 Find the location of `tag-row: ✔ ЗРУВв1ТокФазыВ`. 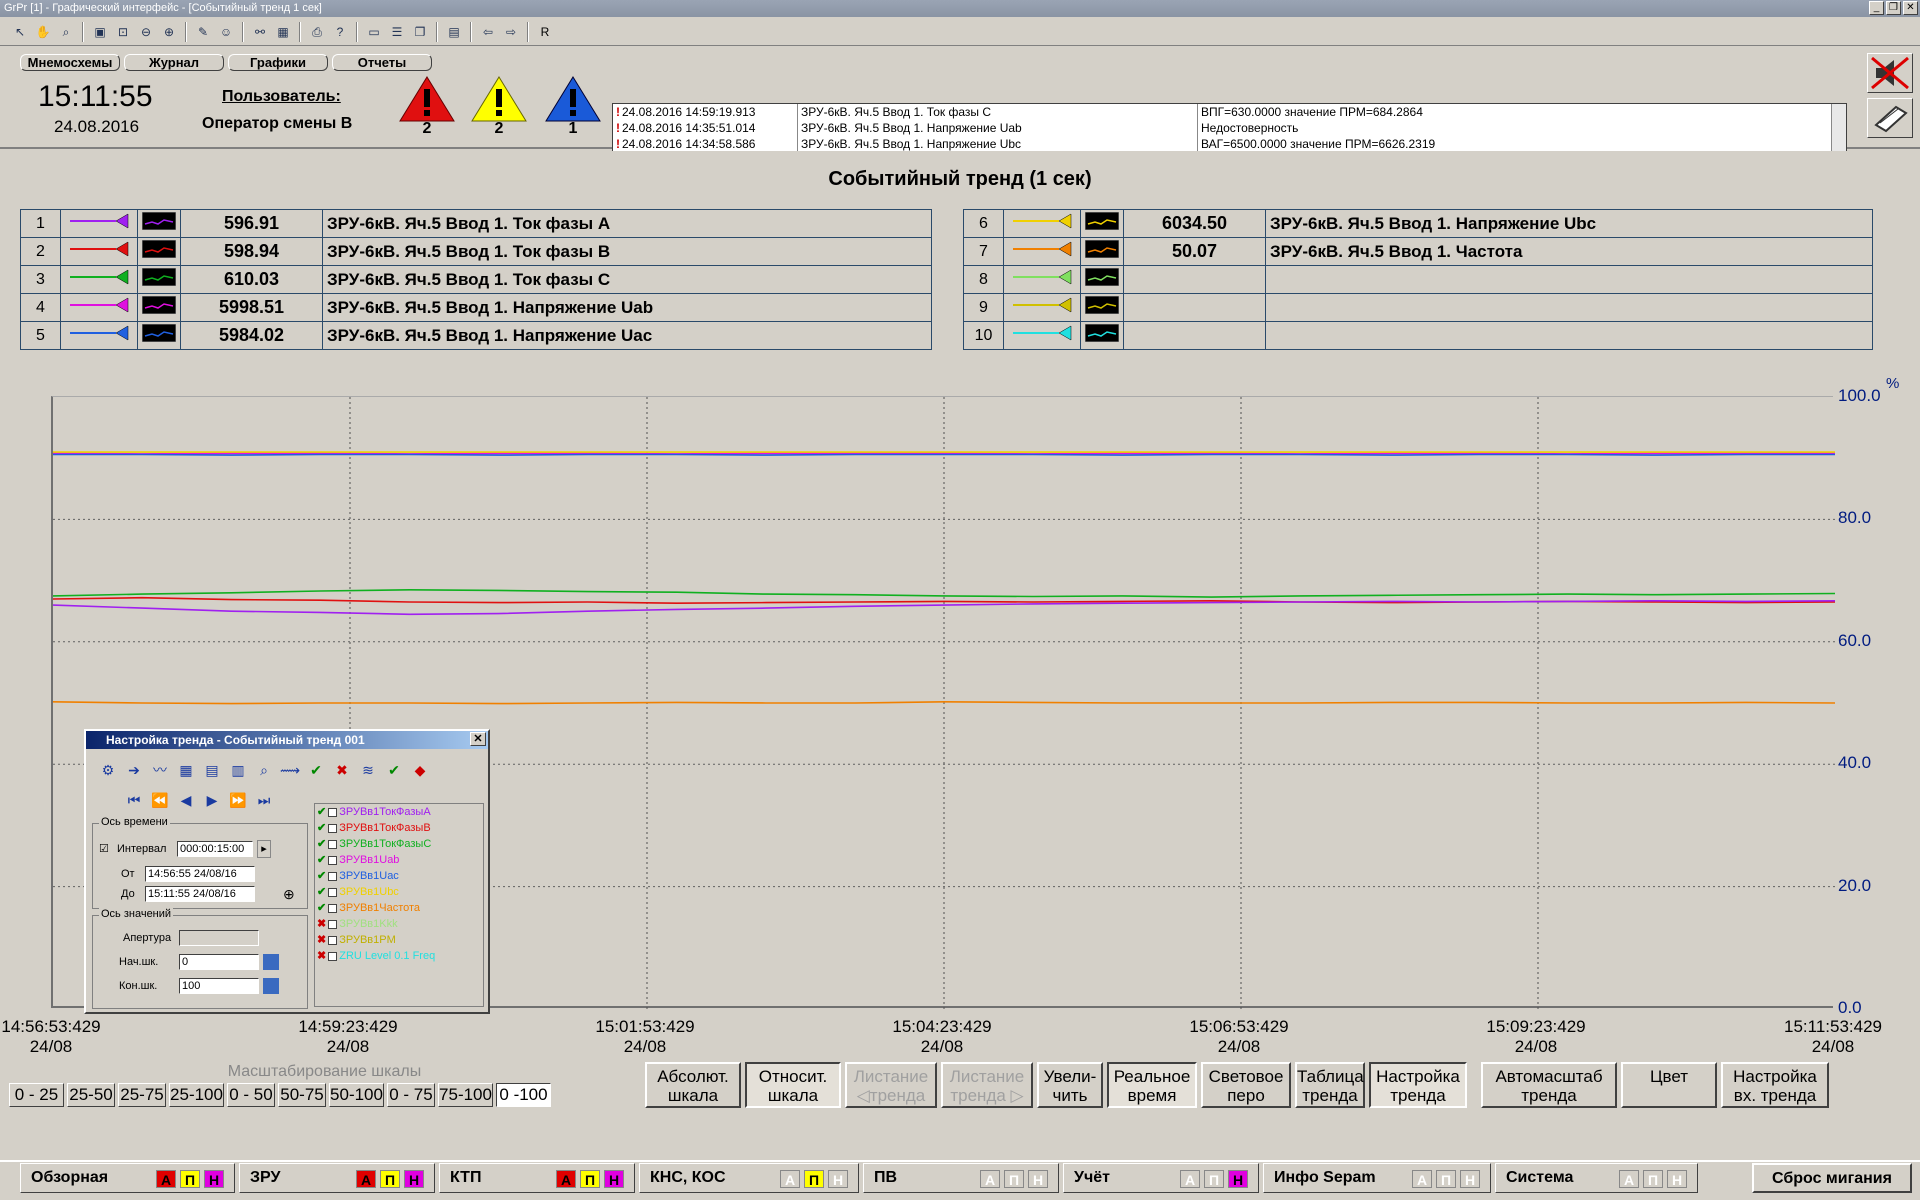

tag-row: ✔ ЗРУВв1ТокФазыВ is located at coordinates (399, 828).